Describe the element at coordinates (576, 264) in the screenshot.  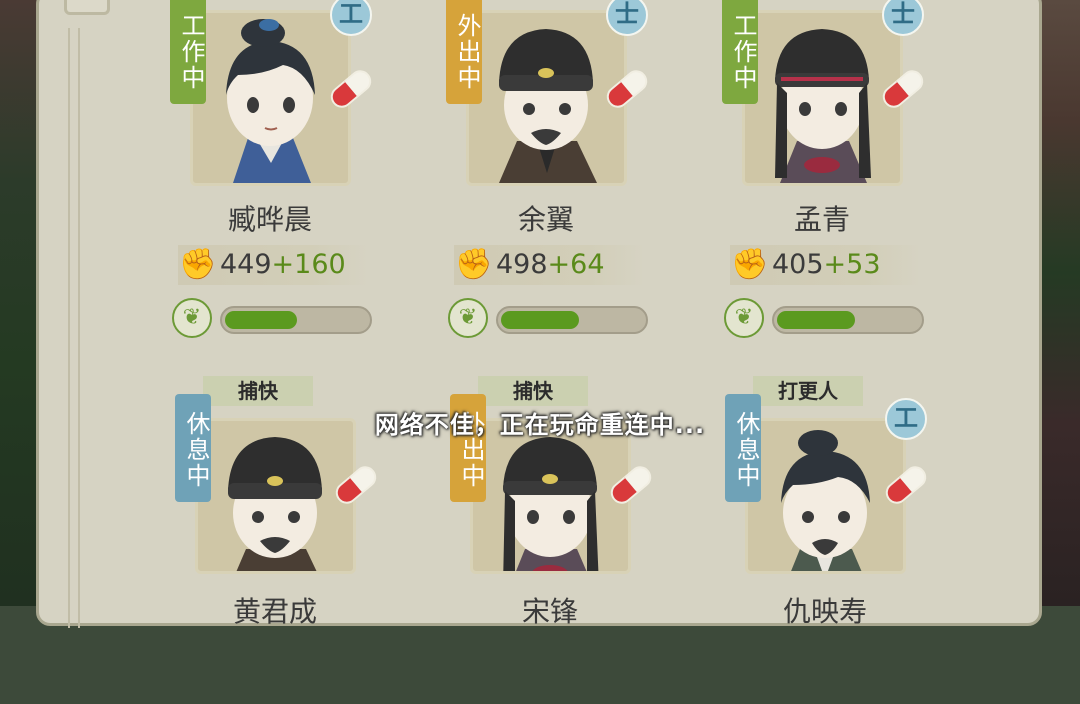
I see `stat-bonus: +64` at that location.